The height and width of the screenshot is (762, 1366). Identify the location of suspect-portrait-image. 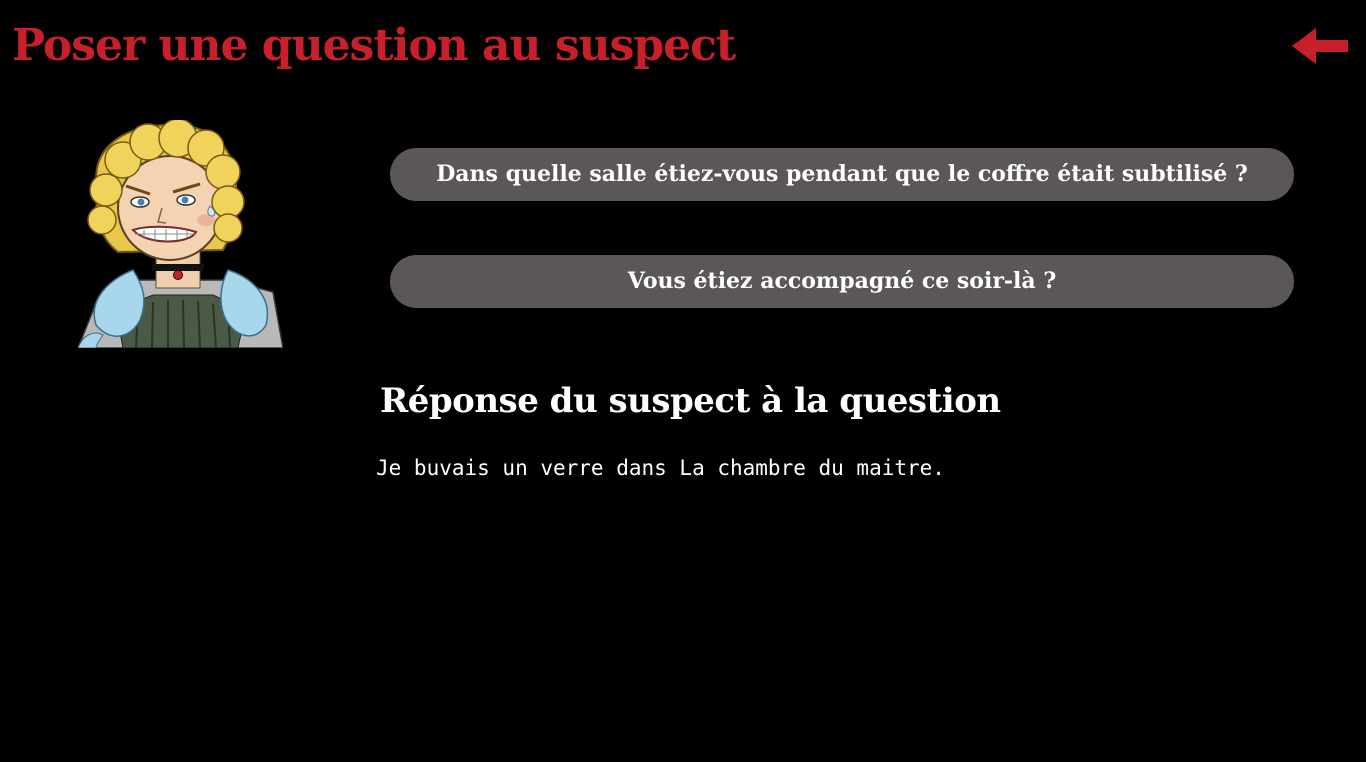
(180, 234).